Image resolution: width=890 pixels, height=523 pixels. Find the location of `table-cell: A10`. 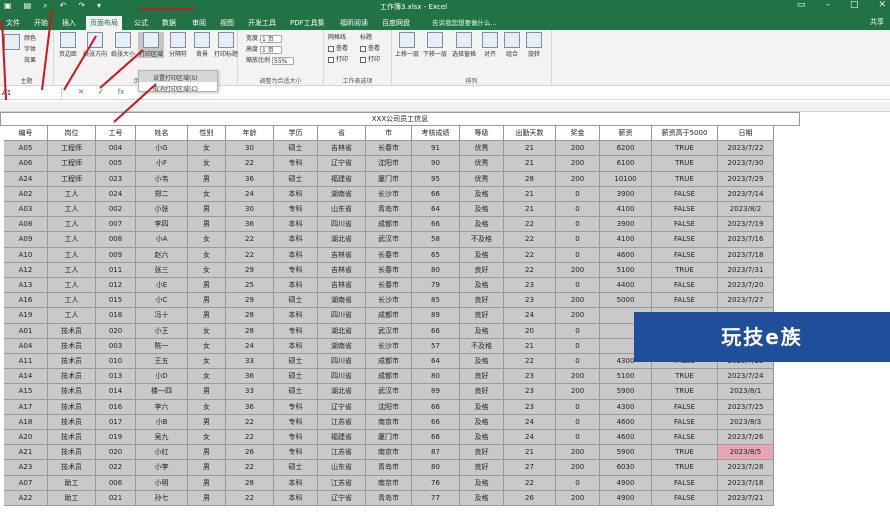

table-cell: A10 is located at coordinates (26, 255).